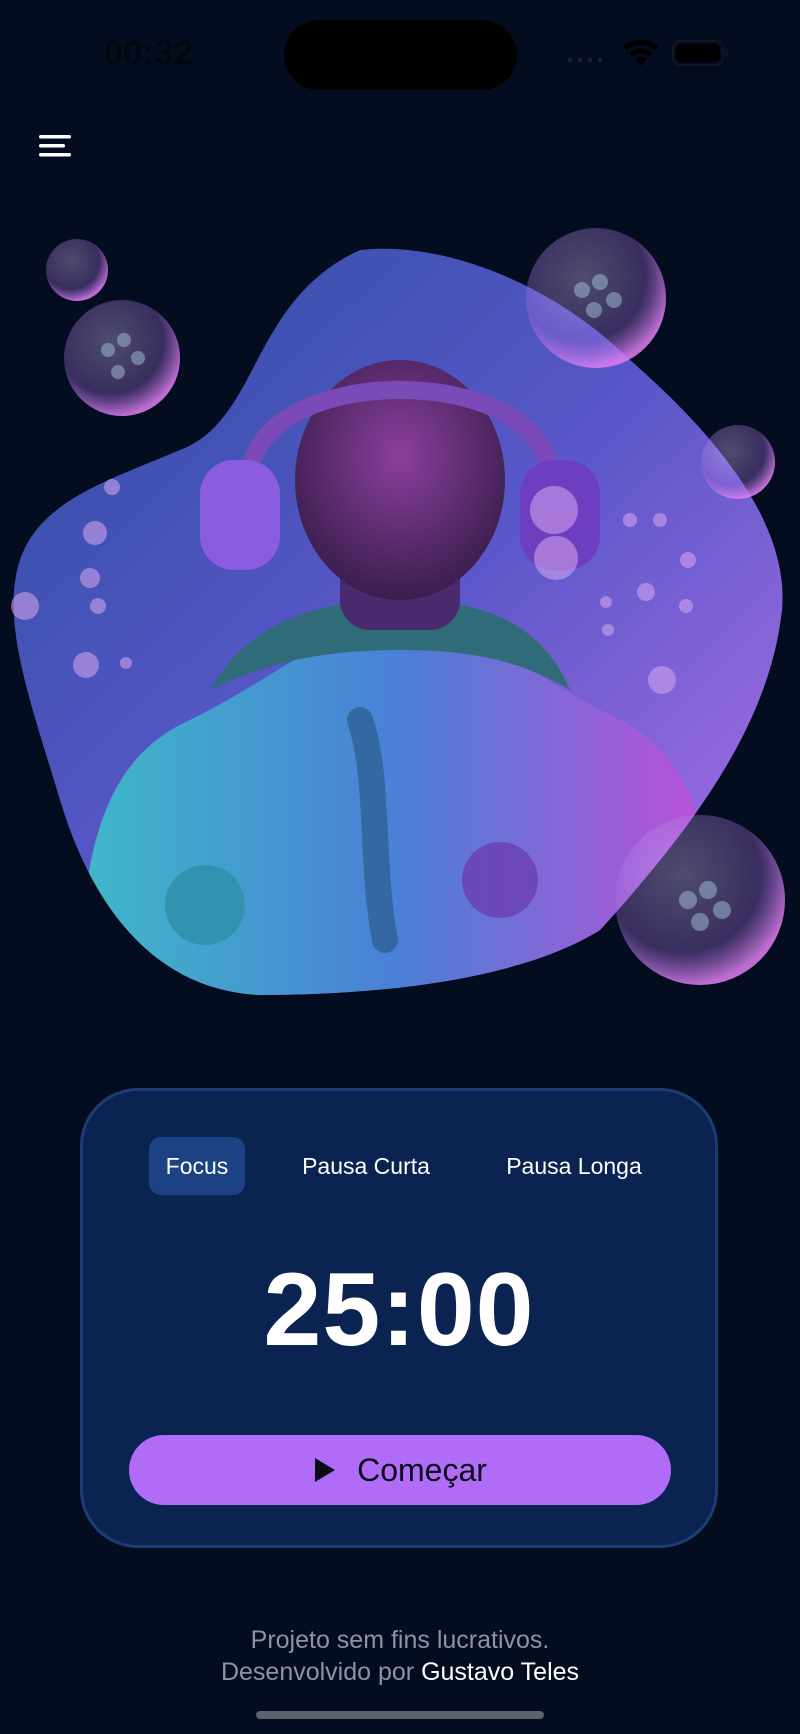  What do you see at coordinates (400, 55) in the screenshot?
I see `dynamic-island` at bounding box center [400, 55].